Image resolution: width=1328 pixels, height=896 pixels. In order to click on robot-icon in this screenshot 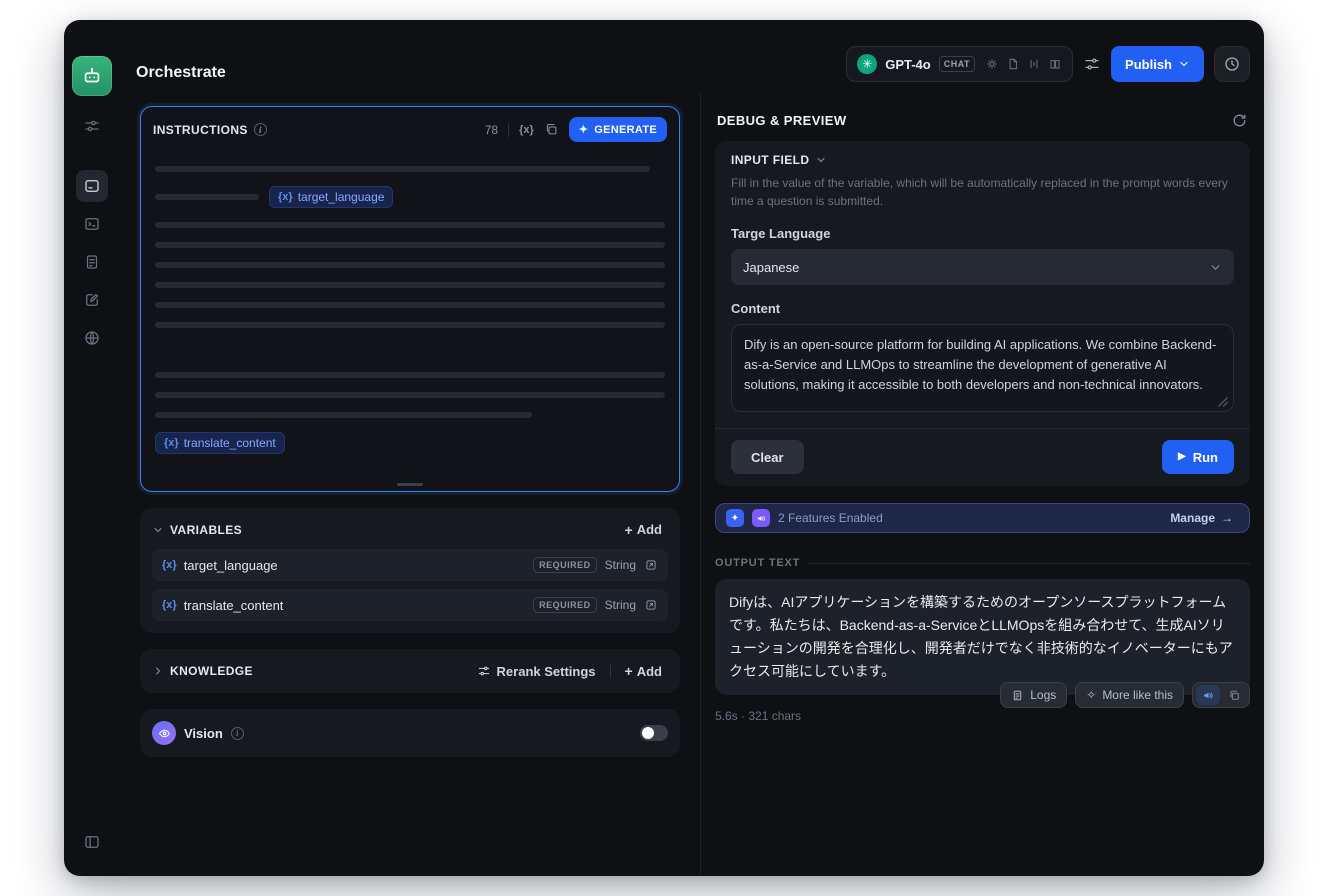, I will do `click(92, 75)`.